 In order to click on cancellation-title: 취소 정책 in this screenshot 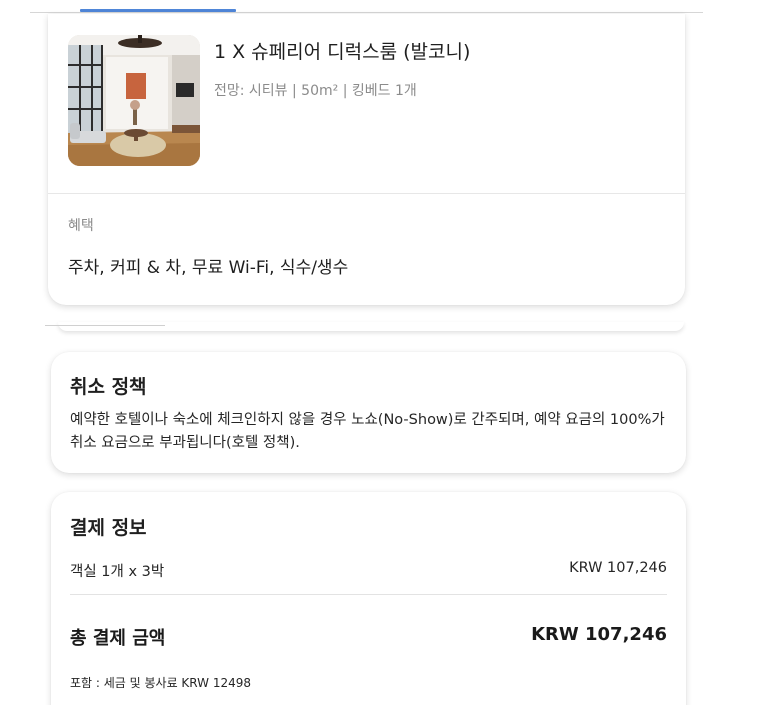, I will do `click(108, 387)`.